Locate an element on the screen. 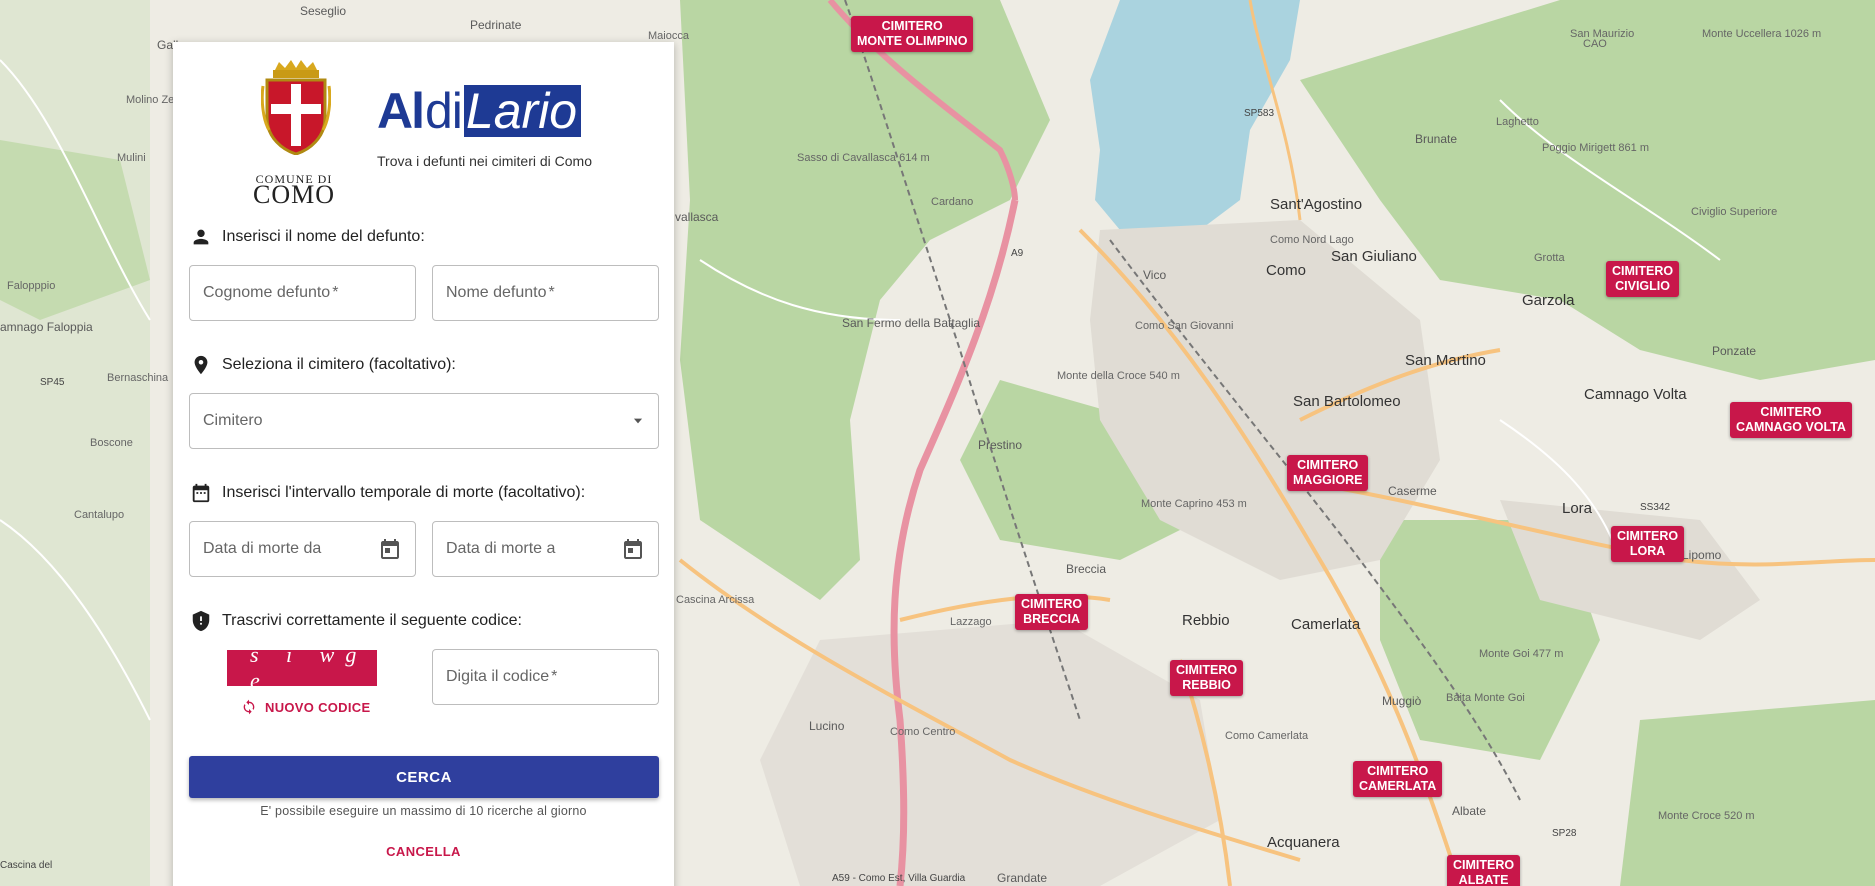  tagline: Trova i defunti nei cimiteri di Como is located at coordinates (485, 161).